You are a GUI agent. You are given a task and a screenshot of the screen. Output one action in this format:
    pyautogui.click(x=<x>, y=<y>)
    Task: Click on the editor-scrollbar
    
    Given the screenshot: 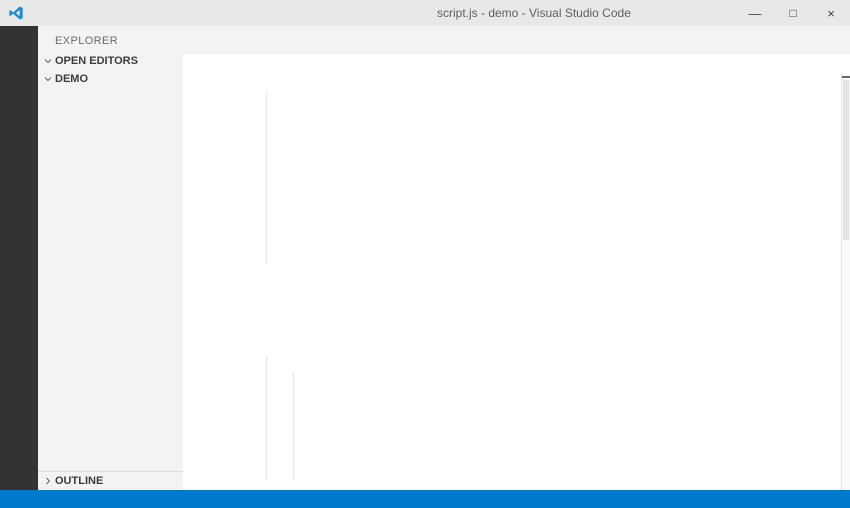 What is the action you would take?
    pyautogui.click(x=845, y=284)
    